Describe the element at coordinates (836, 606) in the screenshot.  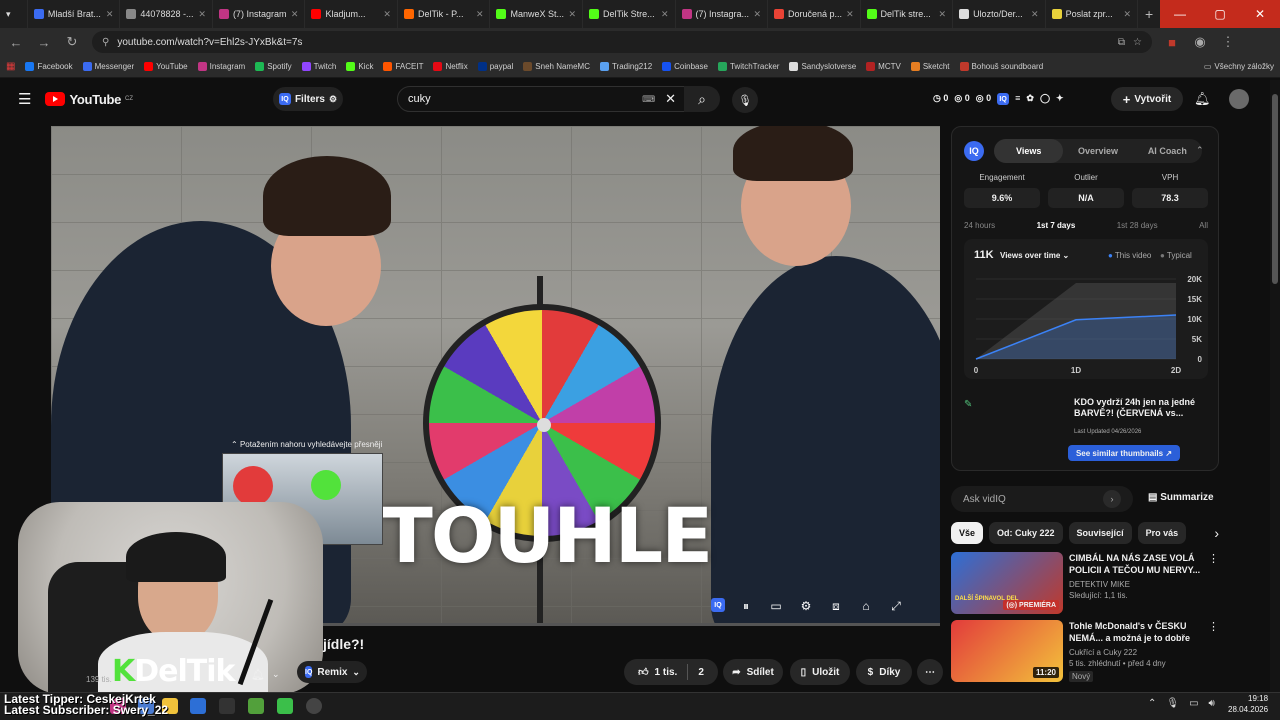
I see `miniplayer-icon: ⧈` at that location.